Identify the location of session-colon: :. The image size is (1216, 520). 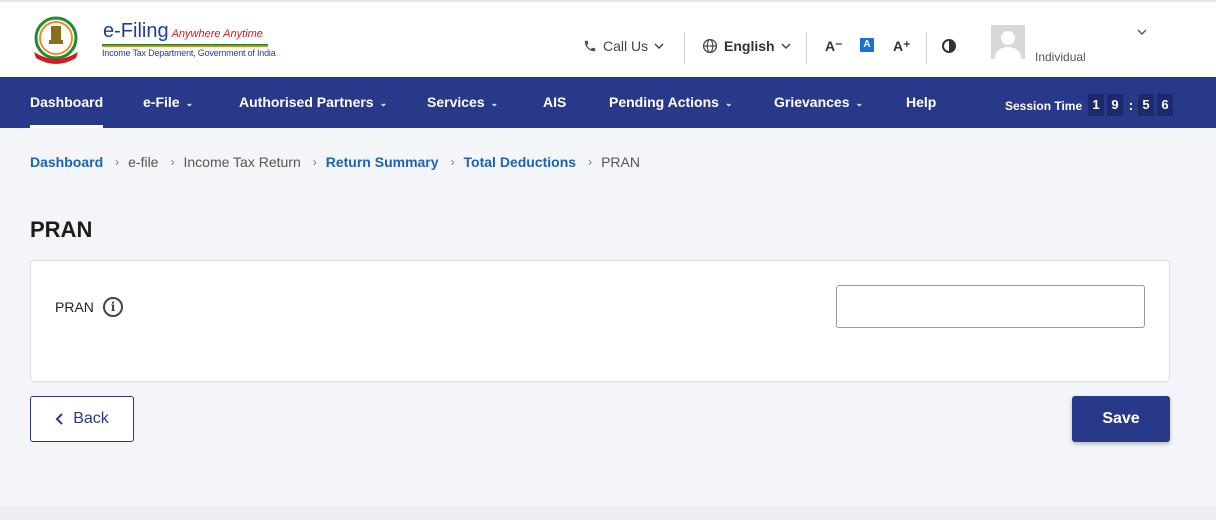
(1131, 105).